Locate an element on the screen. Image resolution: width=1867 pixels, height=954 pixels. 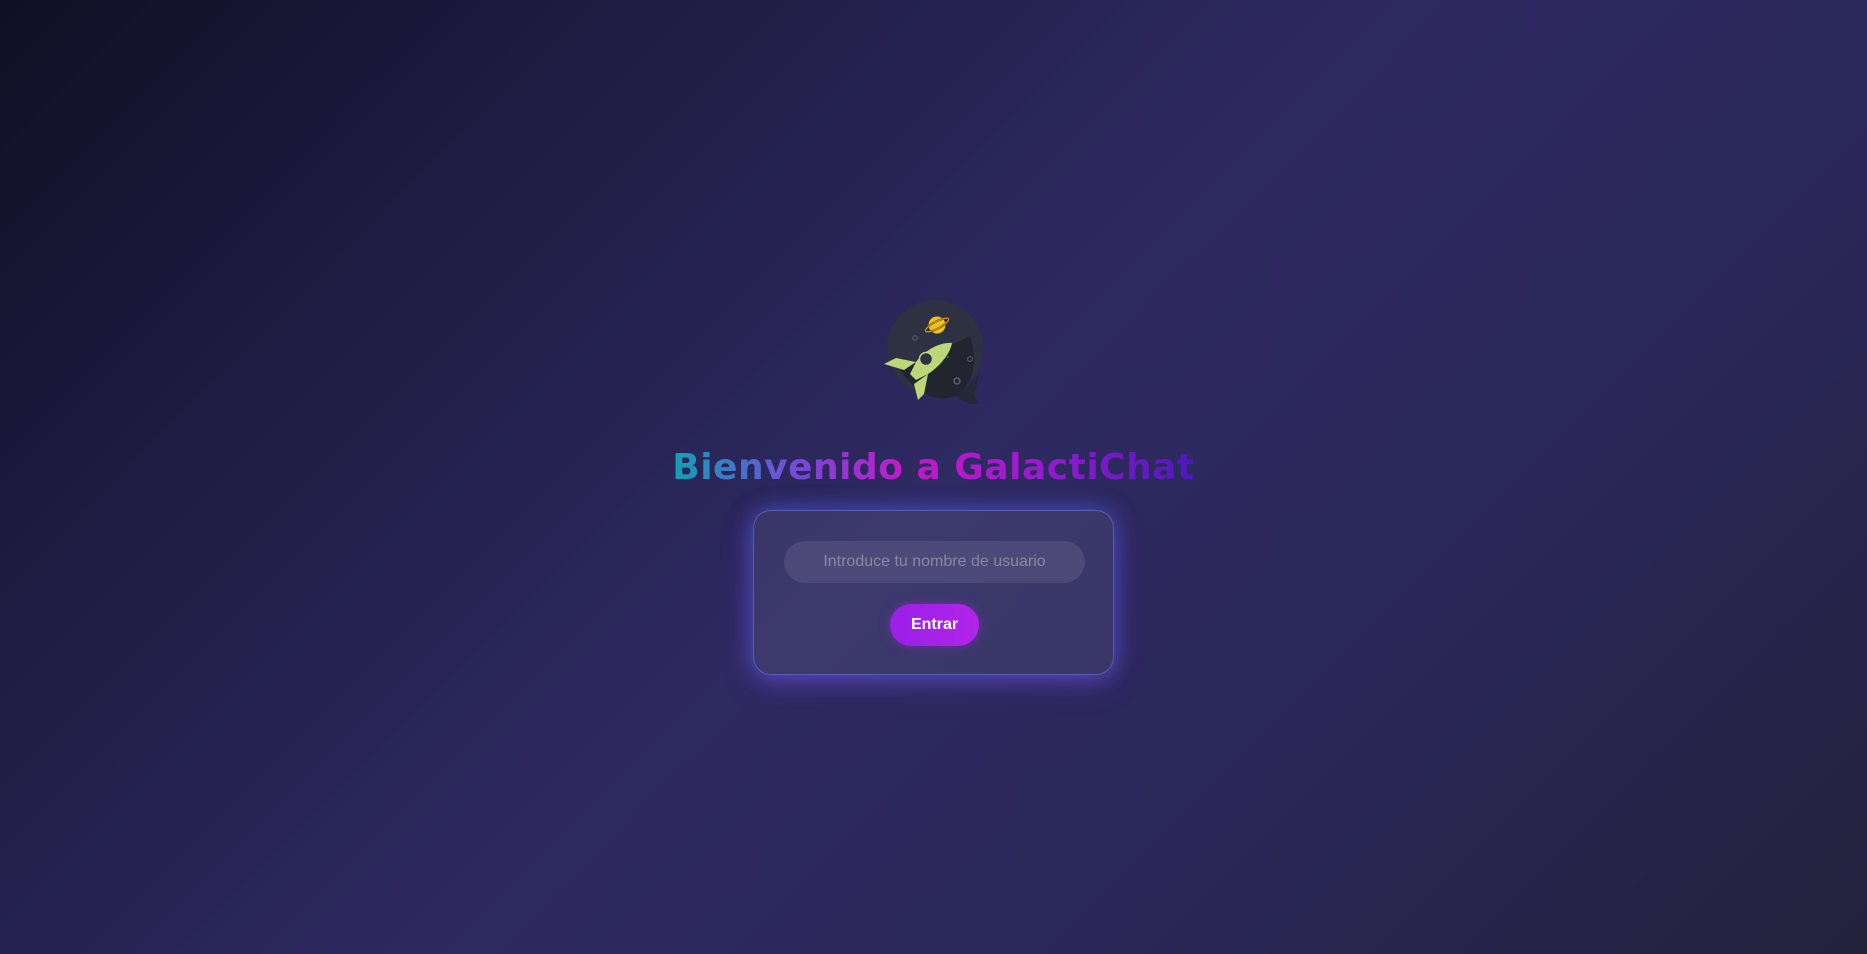
login-card: Entrar is located at coordinates (933, 592).